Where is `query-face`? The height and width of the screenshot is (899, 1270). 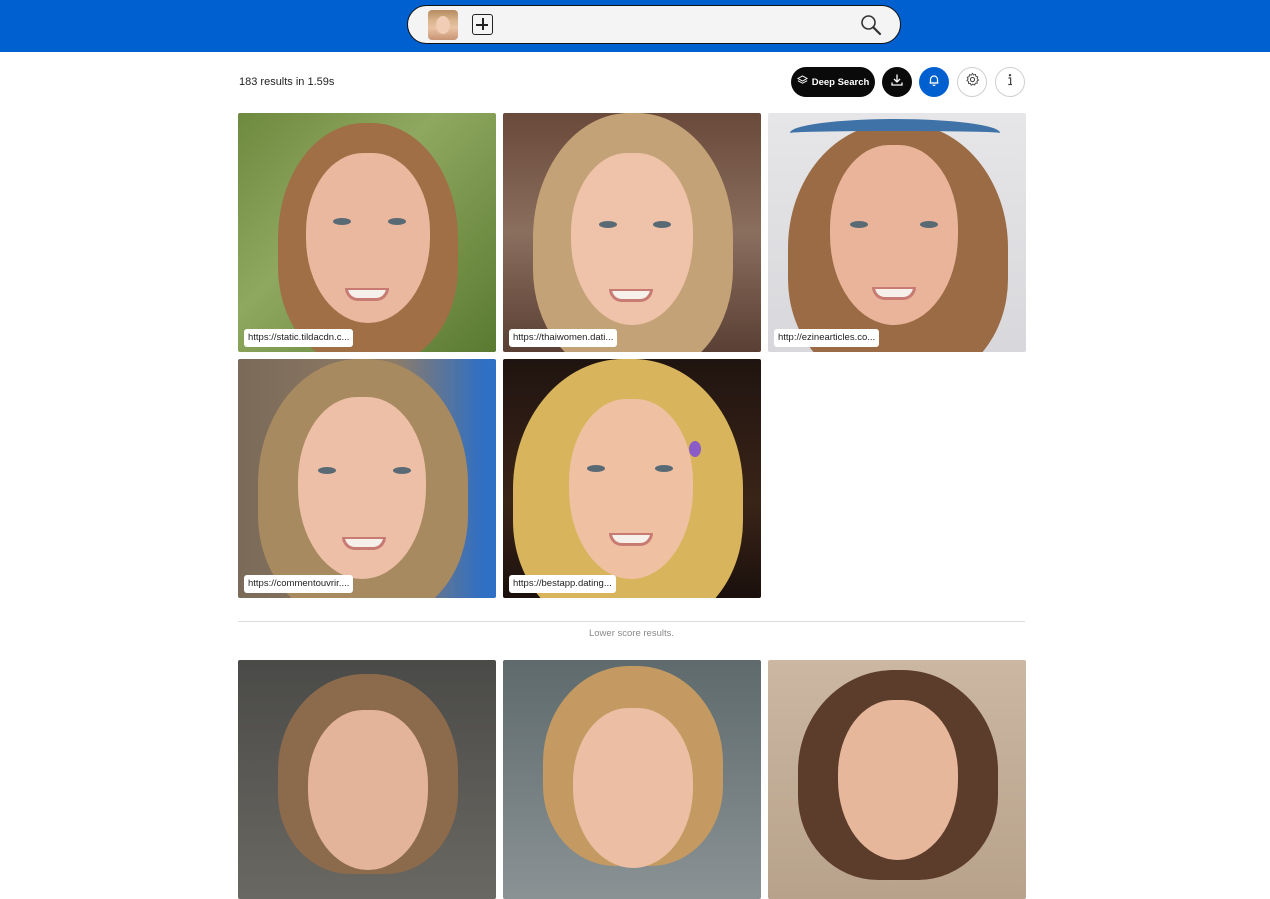 query-face is located at coordinates (443, 25).